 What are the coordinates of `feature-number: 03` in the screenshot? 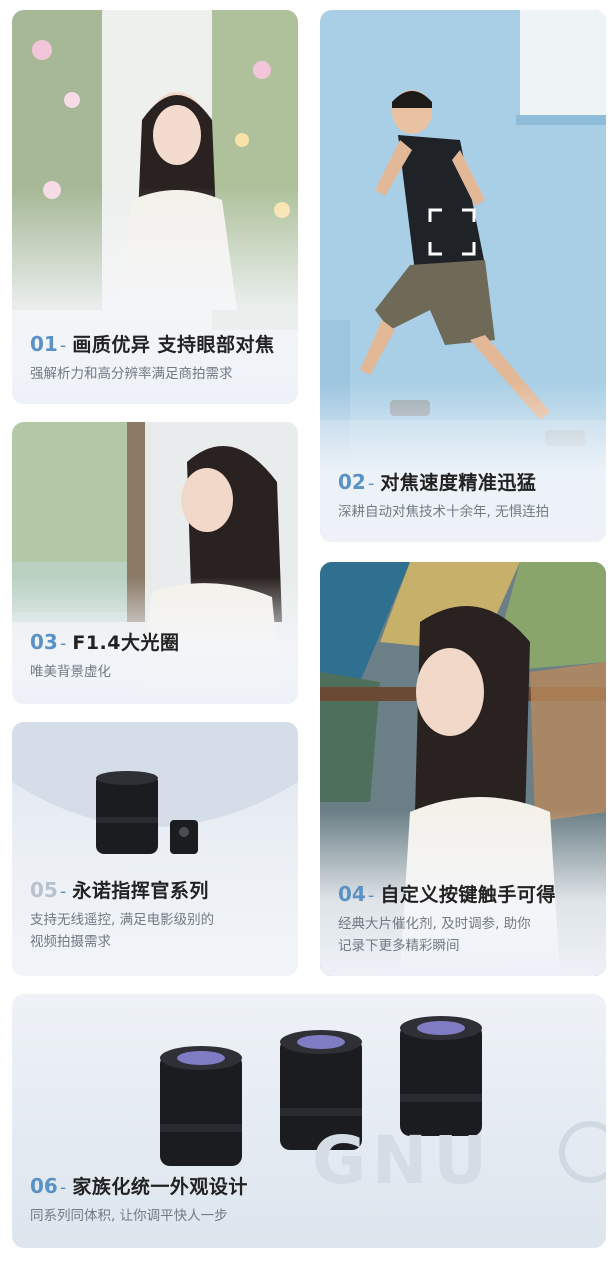 It's located at (44, 642).